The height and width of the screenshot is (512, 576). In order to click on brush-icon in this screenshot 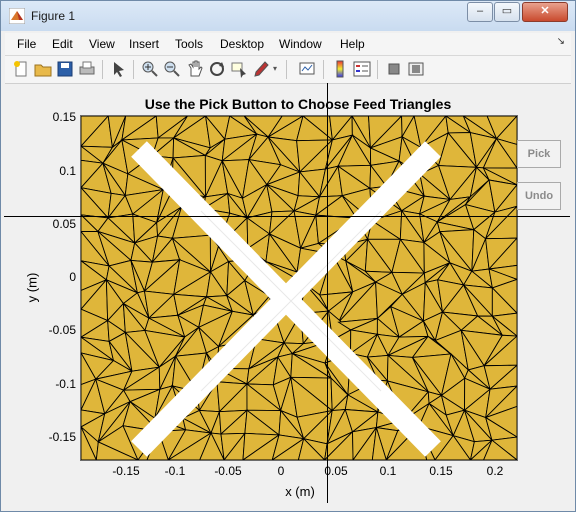, I will do `click(262, 69)`.